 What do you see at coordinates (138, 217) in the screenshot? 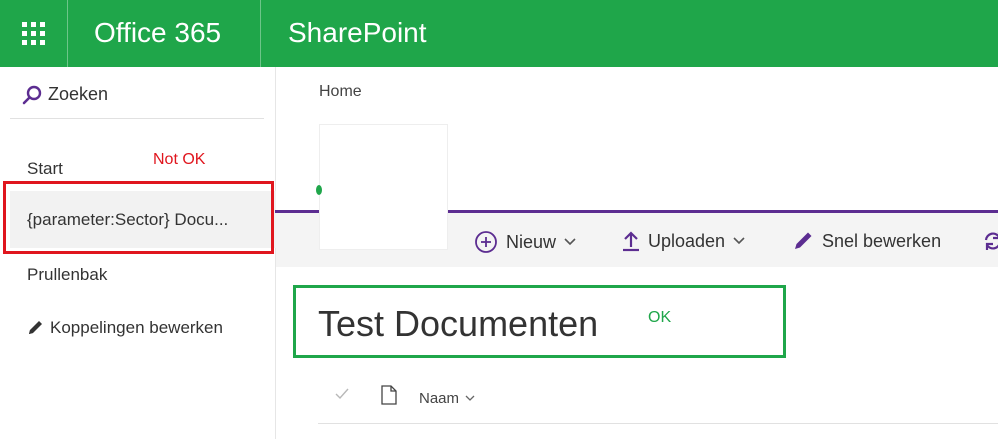
I see `red-highlight-box` at bounding box center [138, 217].